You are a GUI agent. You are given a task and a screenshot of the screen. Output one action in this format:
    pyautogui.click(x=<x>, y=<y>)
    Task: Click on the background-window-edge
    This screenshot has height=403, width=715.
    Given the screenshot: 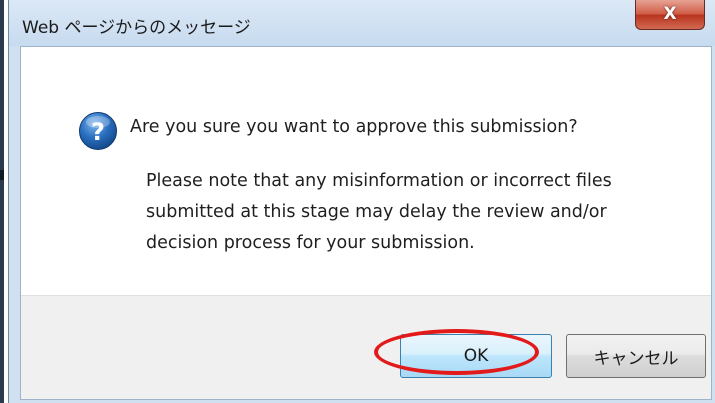 What is the action you would take?
    pyautogui.click(x=2, y=201)
    